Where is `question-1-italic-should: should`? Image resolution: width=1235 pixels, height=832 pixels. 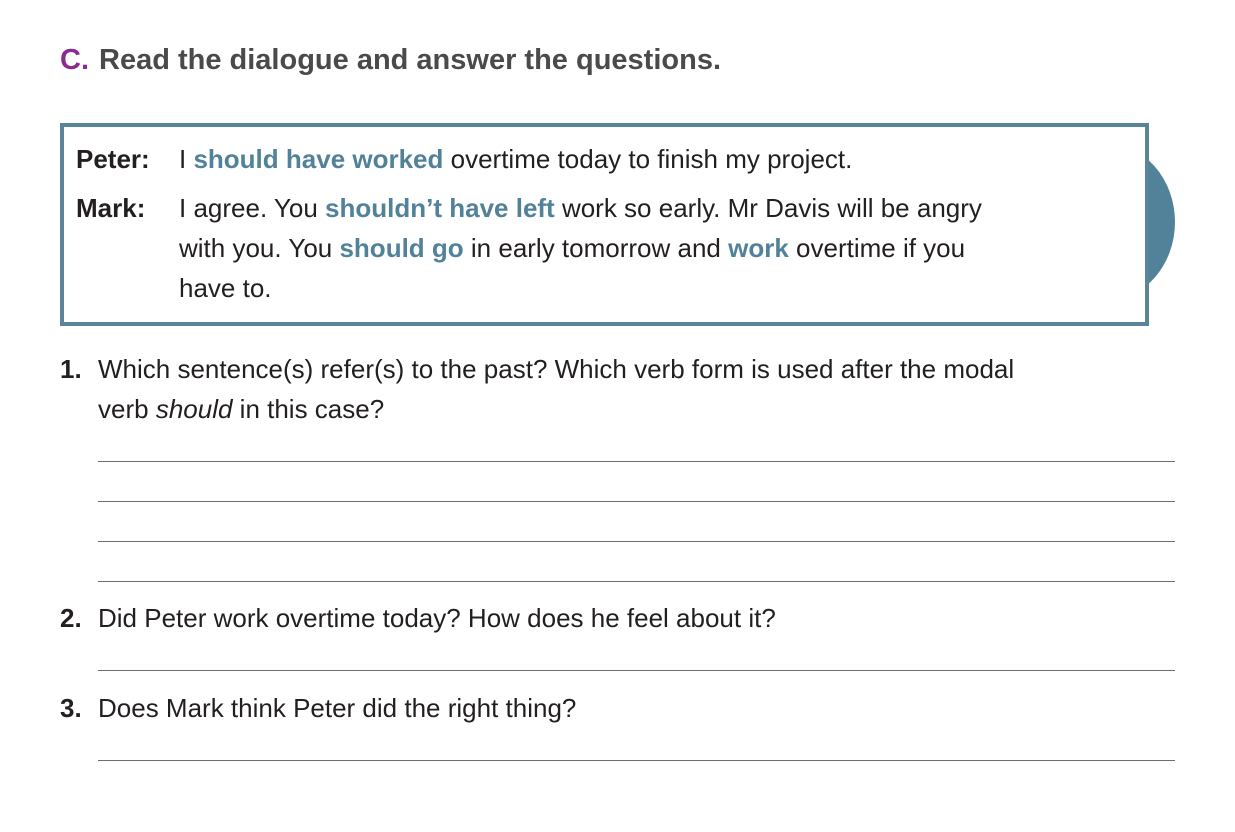
question-1-italic-should: should is located at coordinates (194, 409).